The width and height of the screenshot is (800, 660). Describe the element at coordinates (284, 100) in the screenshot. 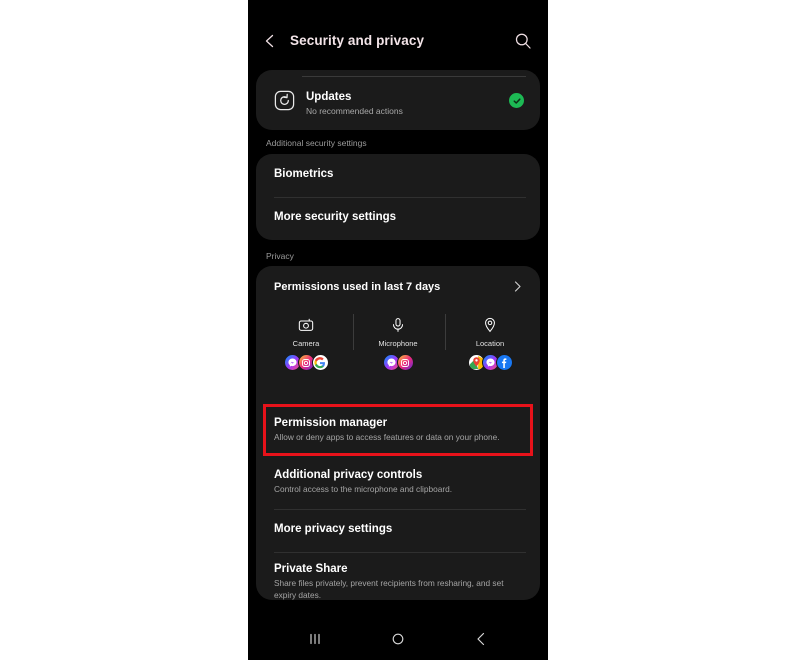

I see `updates-refresh-icon` at that location.